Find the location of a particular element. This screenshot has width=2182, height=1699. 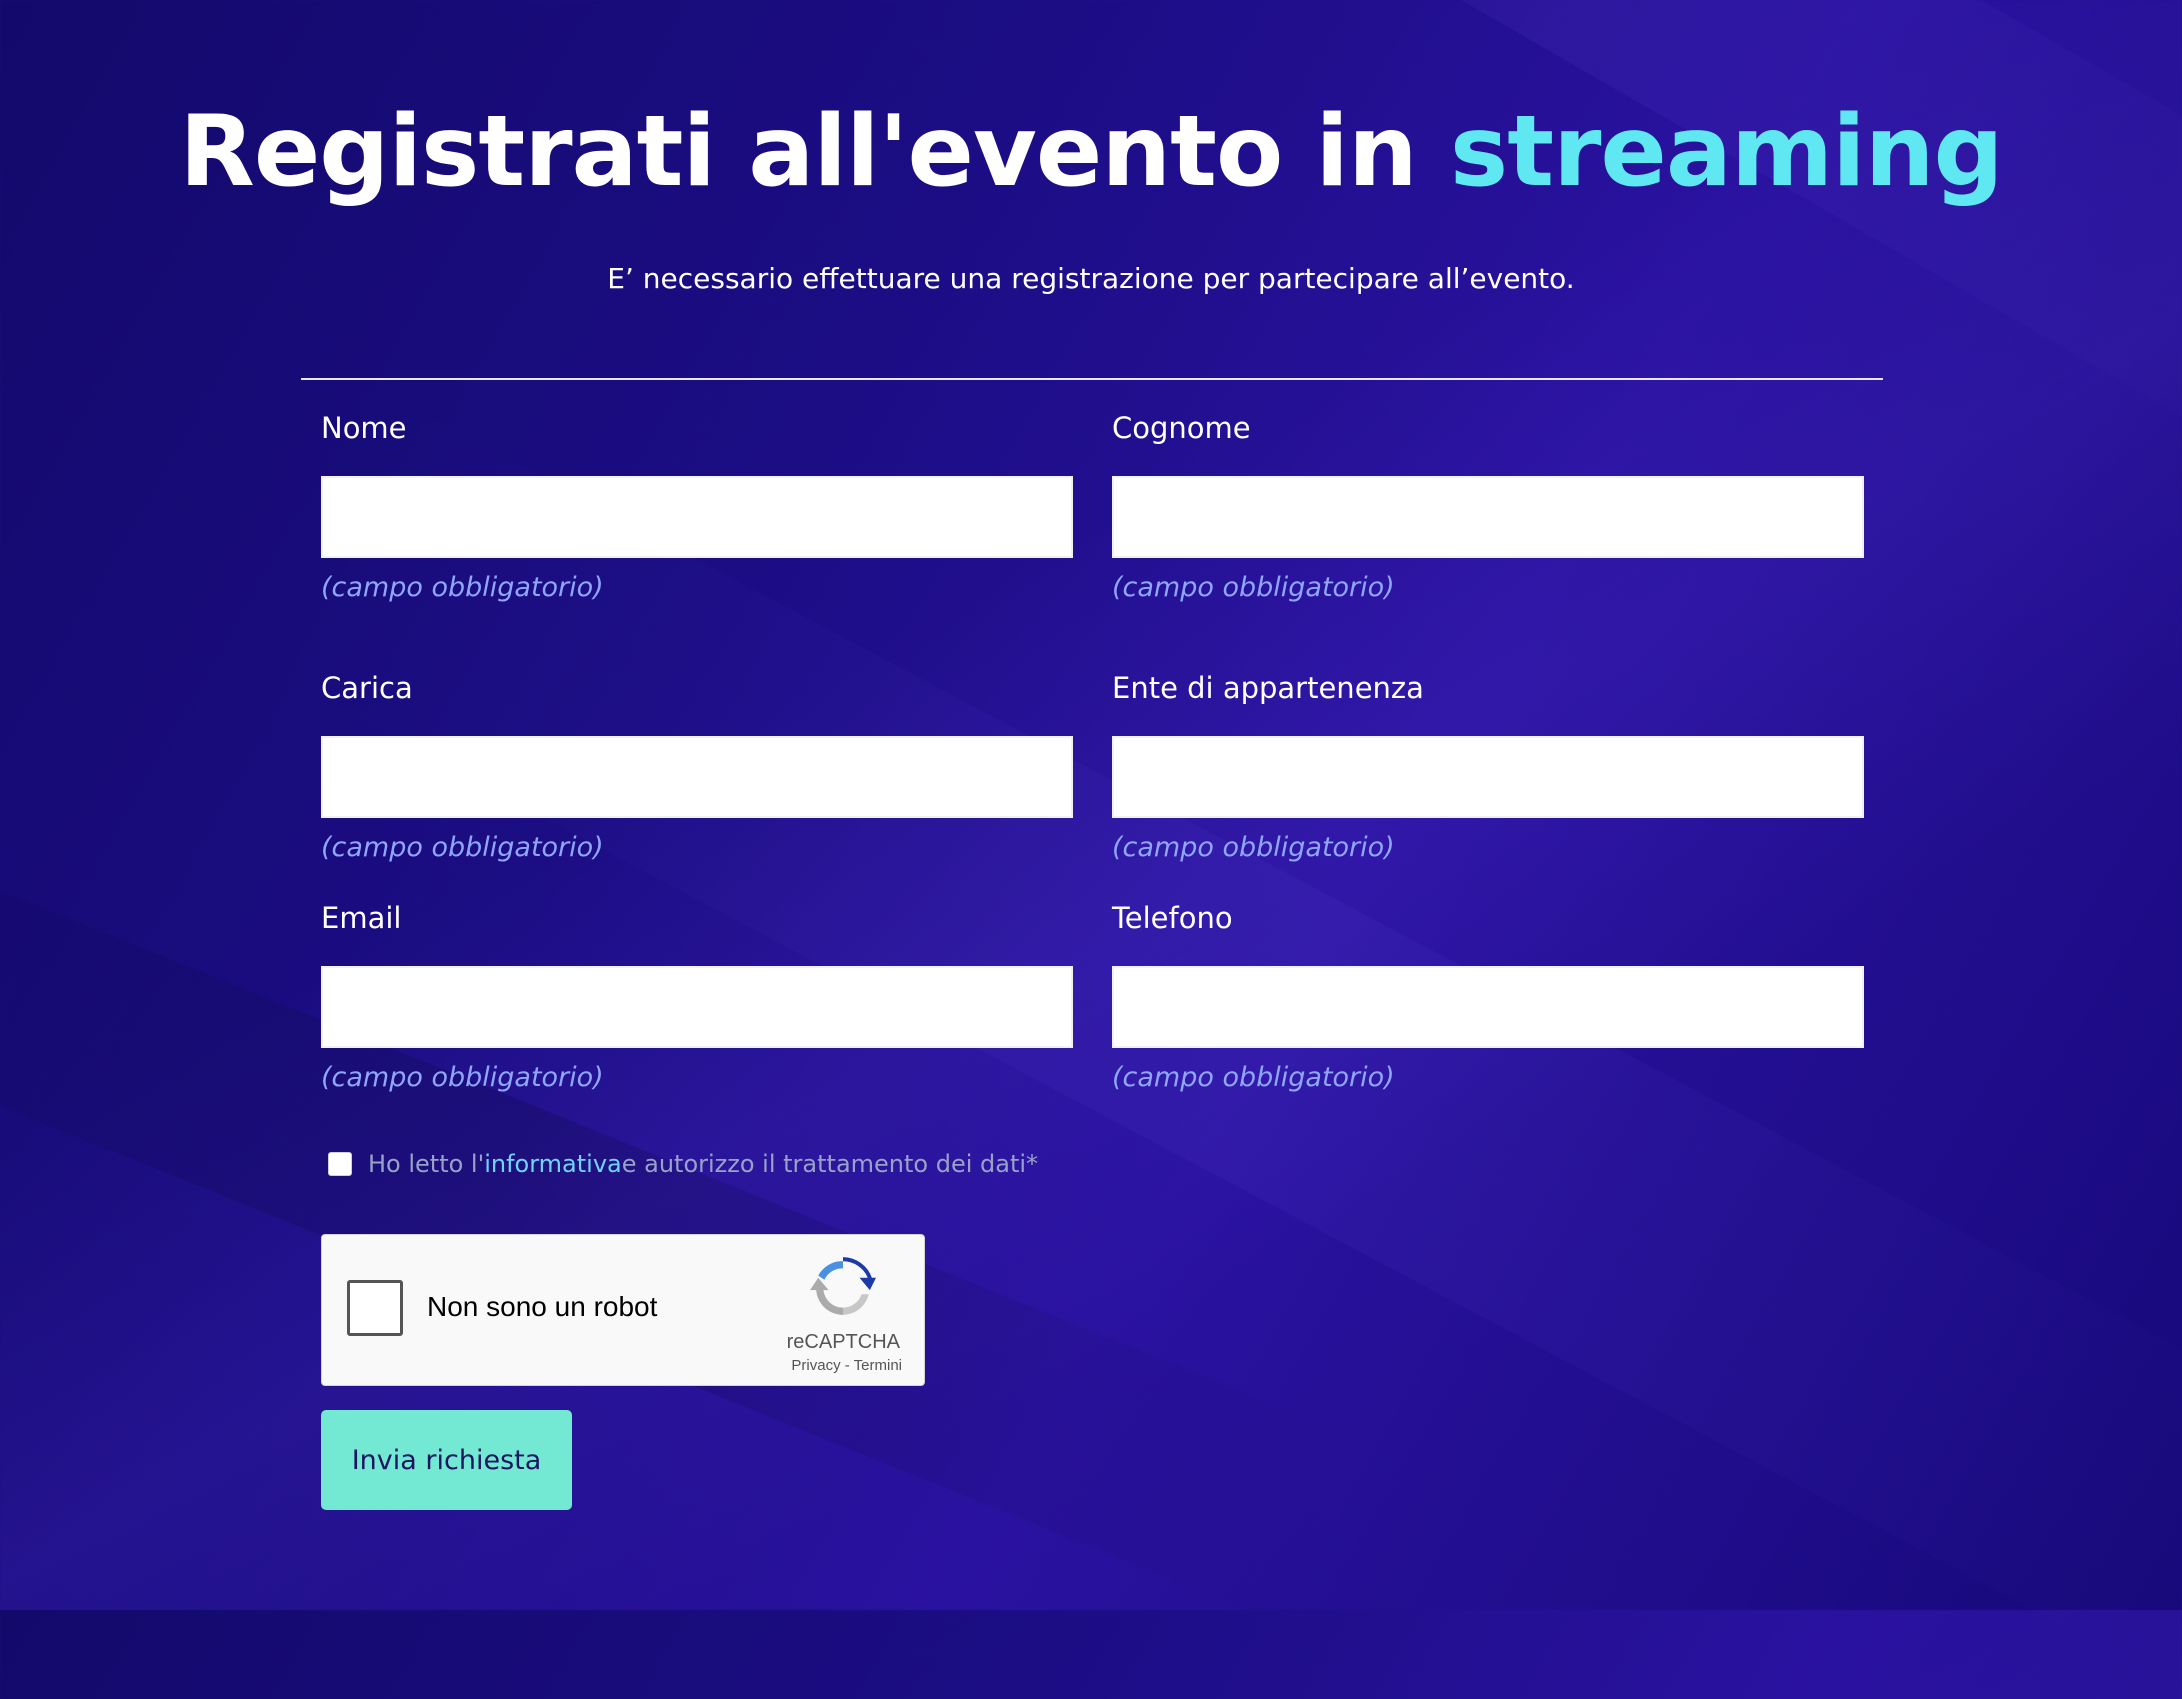

consent-checkbox is located at coordinates (340, 1164).